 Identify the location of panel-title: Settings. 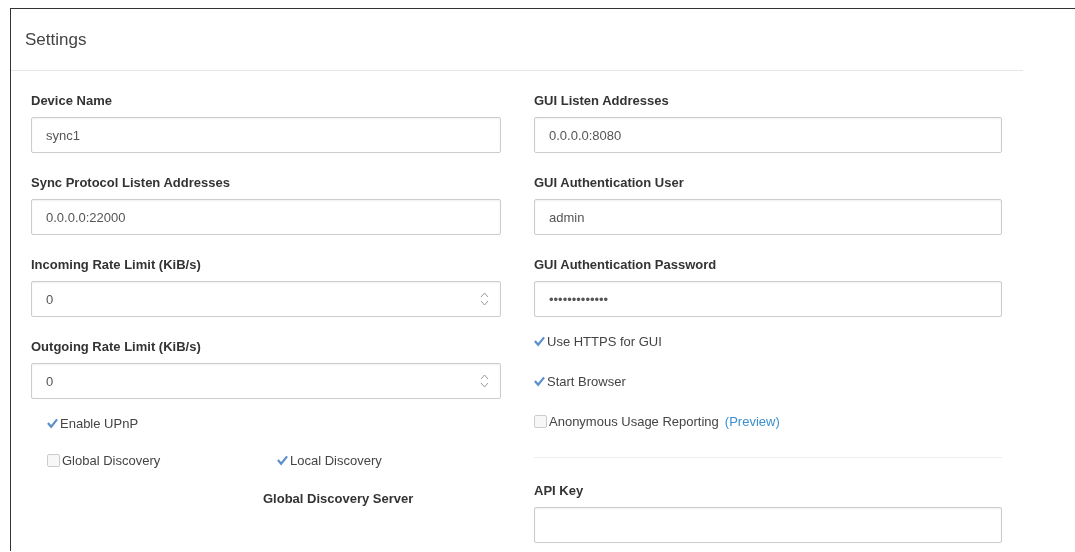
(56, 39).